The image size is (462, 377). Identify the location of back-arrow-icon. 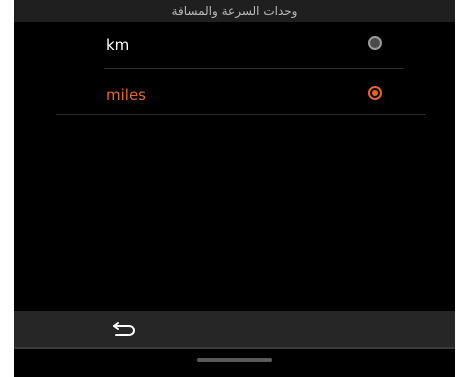
(124, 329).